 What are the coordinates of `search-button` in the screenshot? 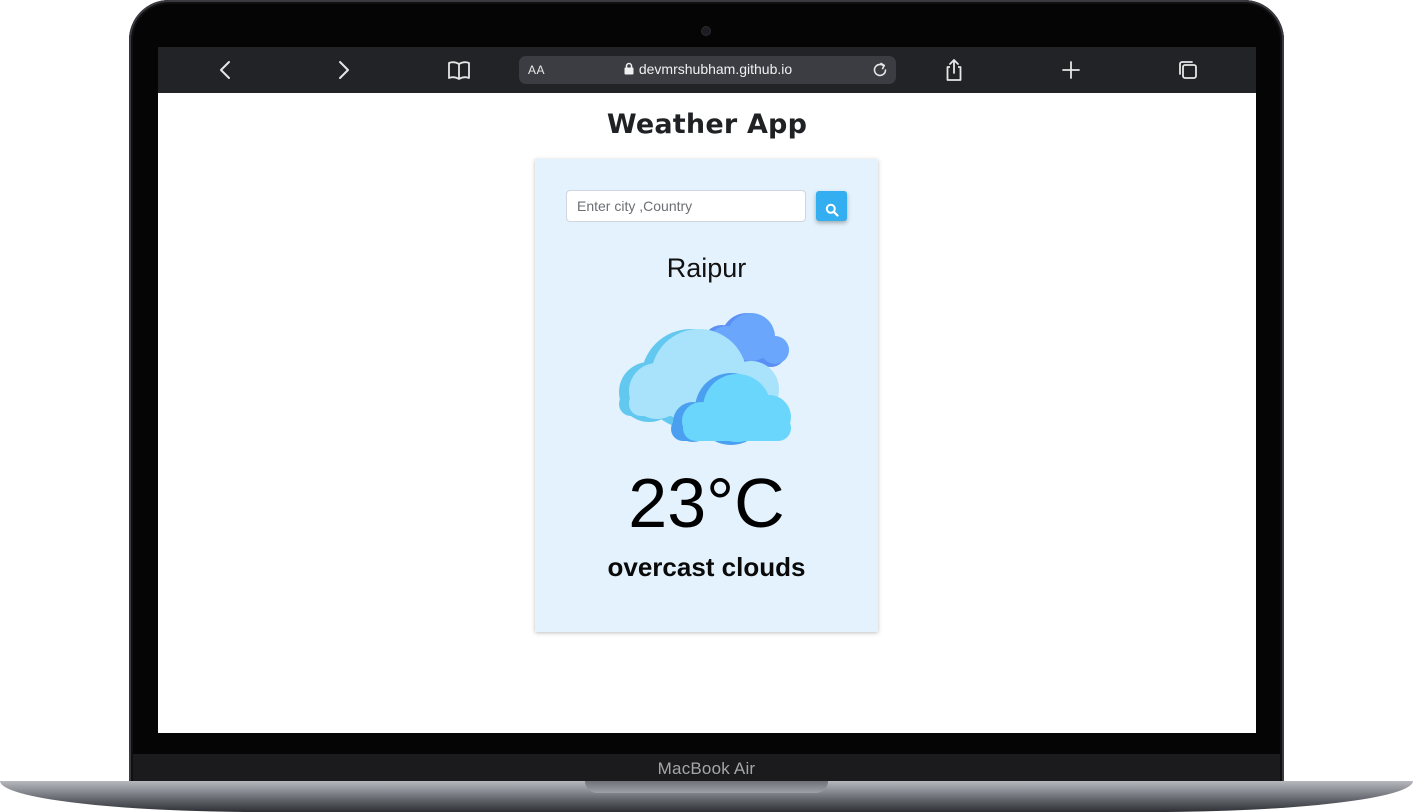 It's located at (831, 206).